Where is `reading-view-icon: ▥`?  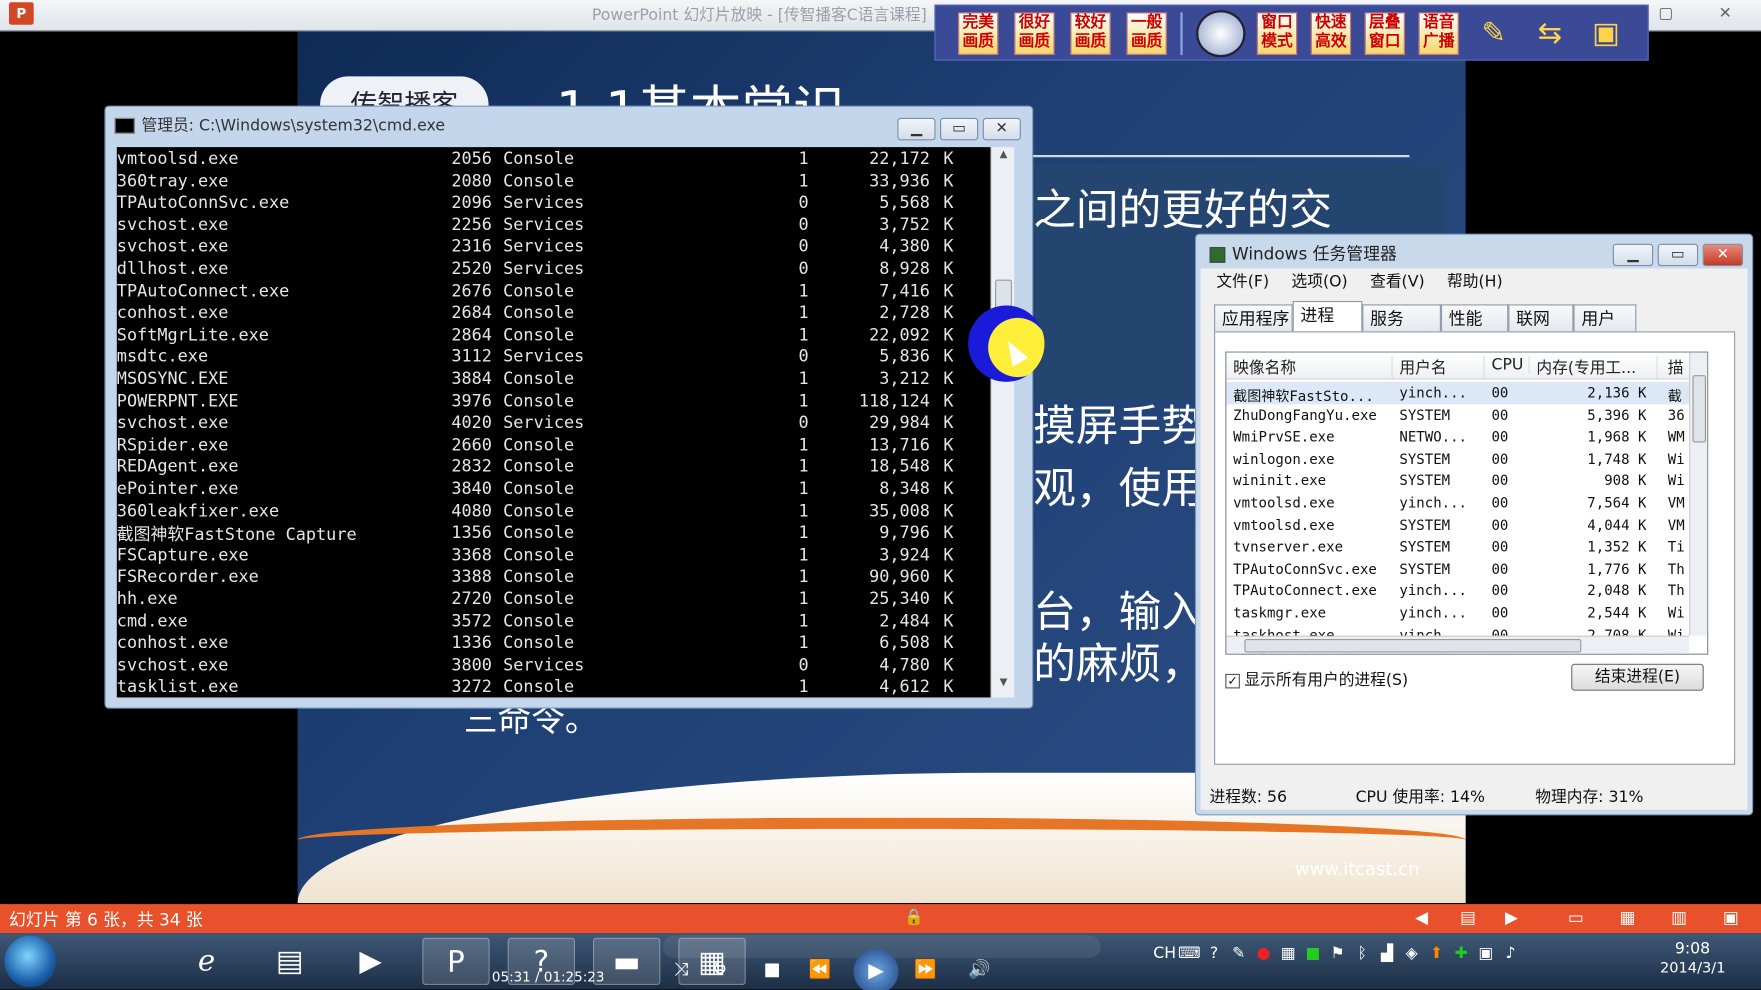 reading-view-icon: ▥ is located at coordinates (1679, 917).